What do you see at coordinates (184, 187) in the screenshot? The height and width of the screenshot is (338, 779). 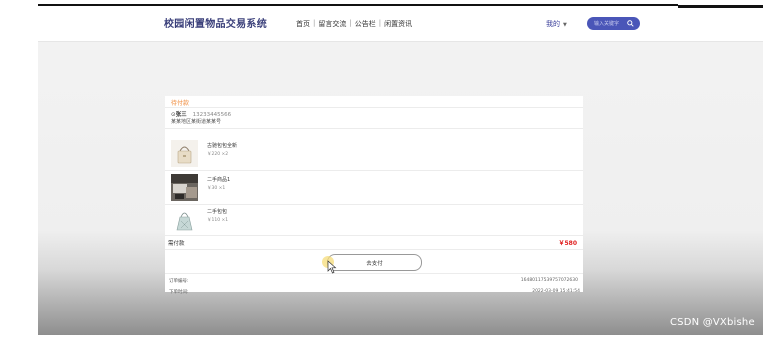 I see `product-photo` at bounding box center [184, 187].